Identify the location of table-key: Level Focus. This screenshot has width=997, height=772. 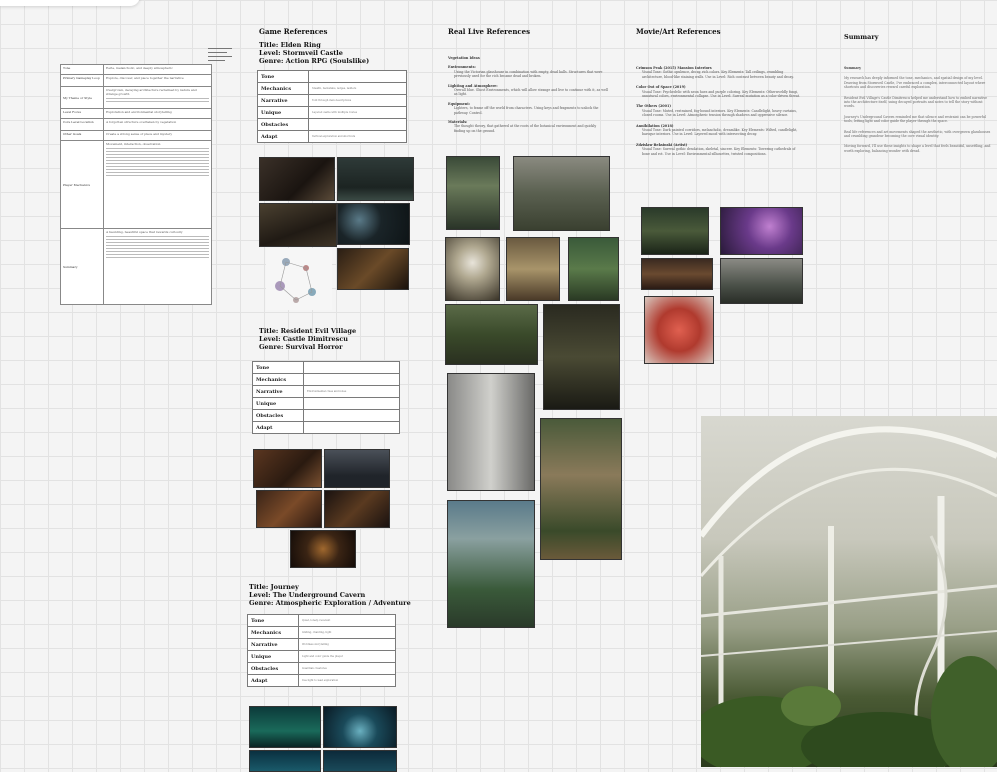
(82, 113).